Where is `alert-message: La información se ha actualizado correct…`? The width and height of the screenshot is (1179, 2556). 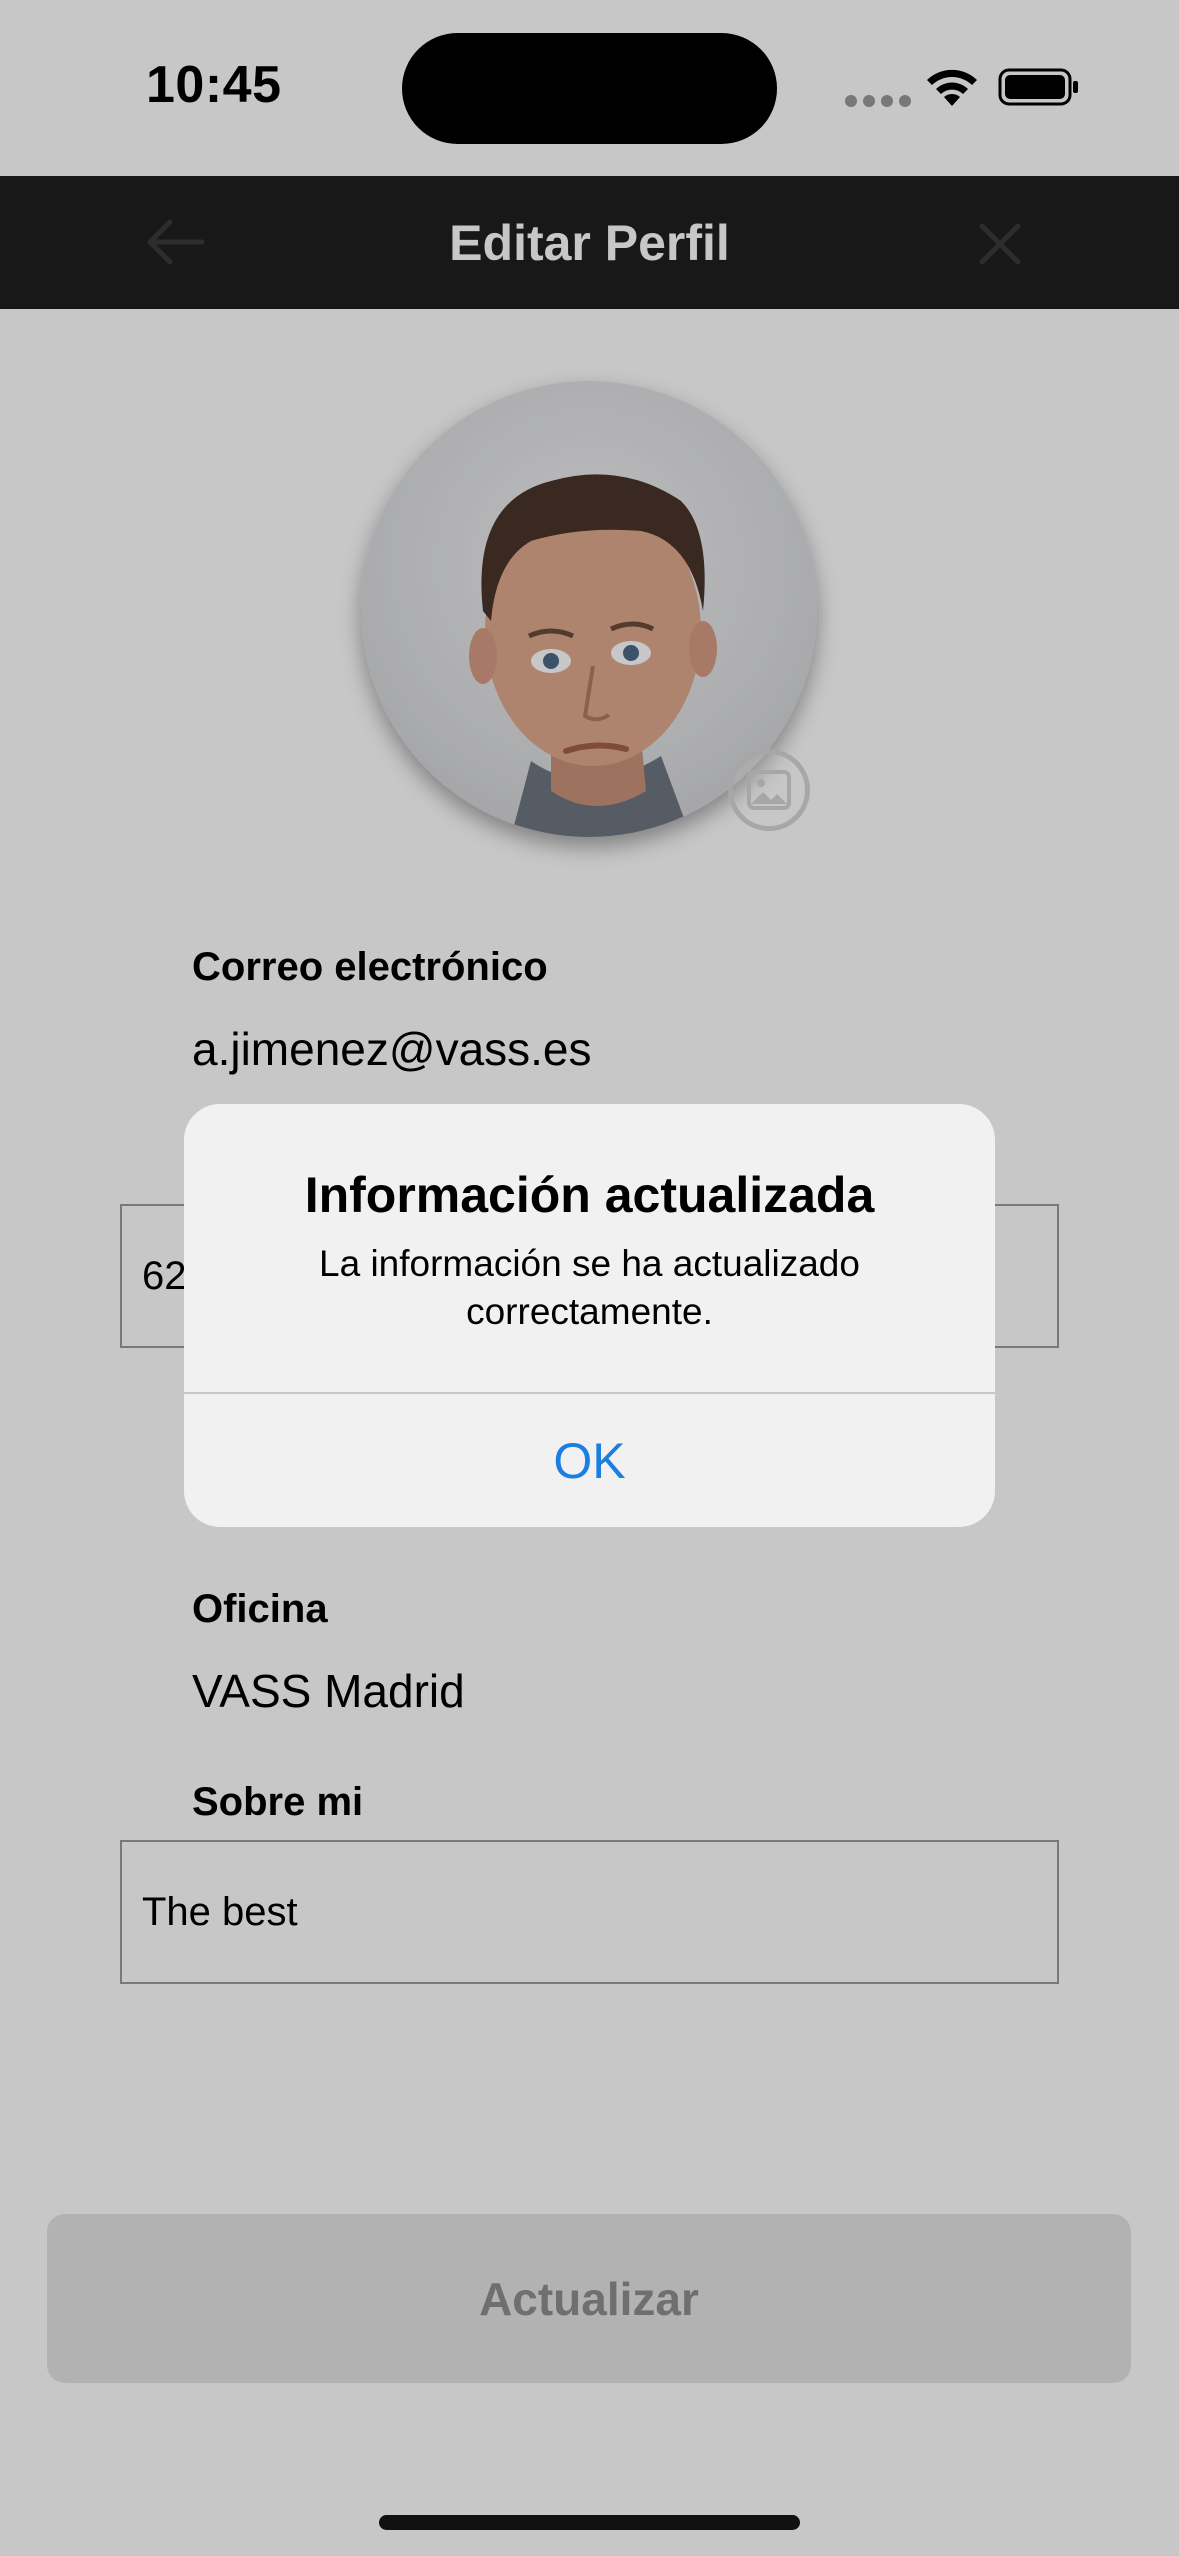
alert-message: La información se ha actualizado correct… is located at coordinates (589, 1287).